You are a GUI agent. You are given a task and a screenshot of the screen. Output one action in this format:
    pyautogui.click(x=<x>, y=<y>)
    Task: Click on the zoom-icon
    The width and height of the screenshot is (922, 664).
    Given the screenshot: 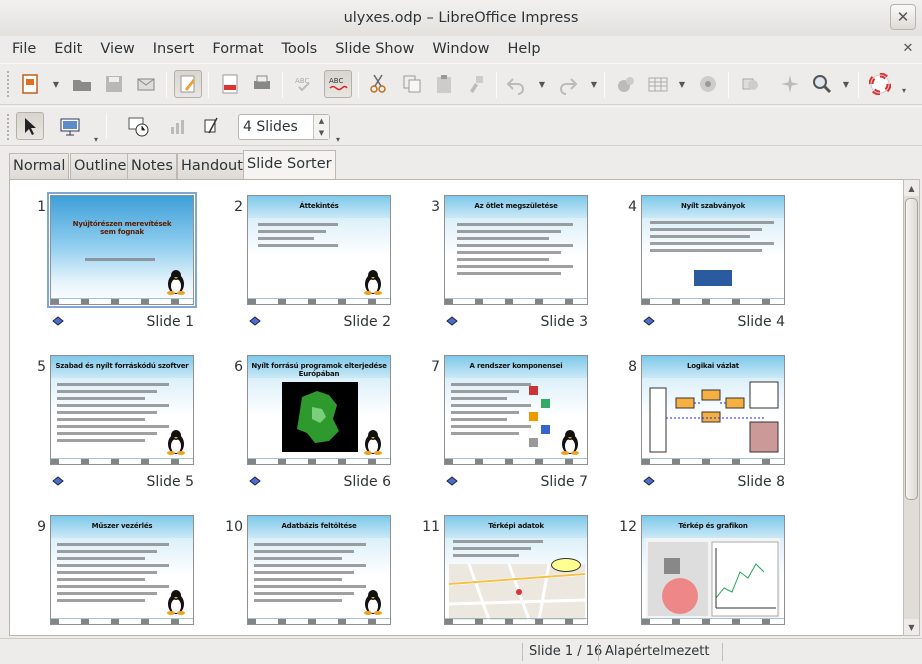 What is the action you would take?
    pyautogui.click(x=822, y=84)
    